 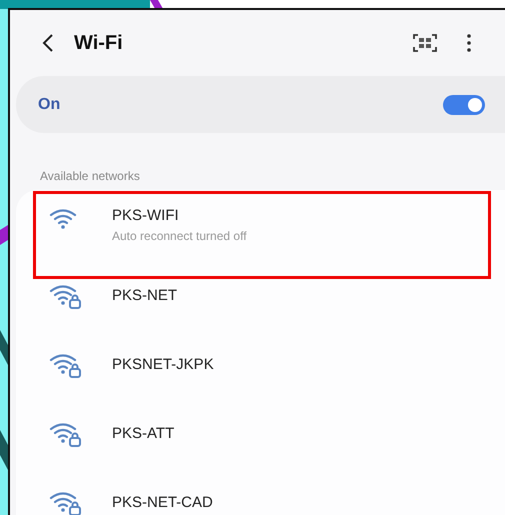 What do you see at coordinates (464, 104) in the screenshot?
I see `toggle-switch` at bounding box center [464, 104].